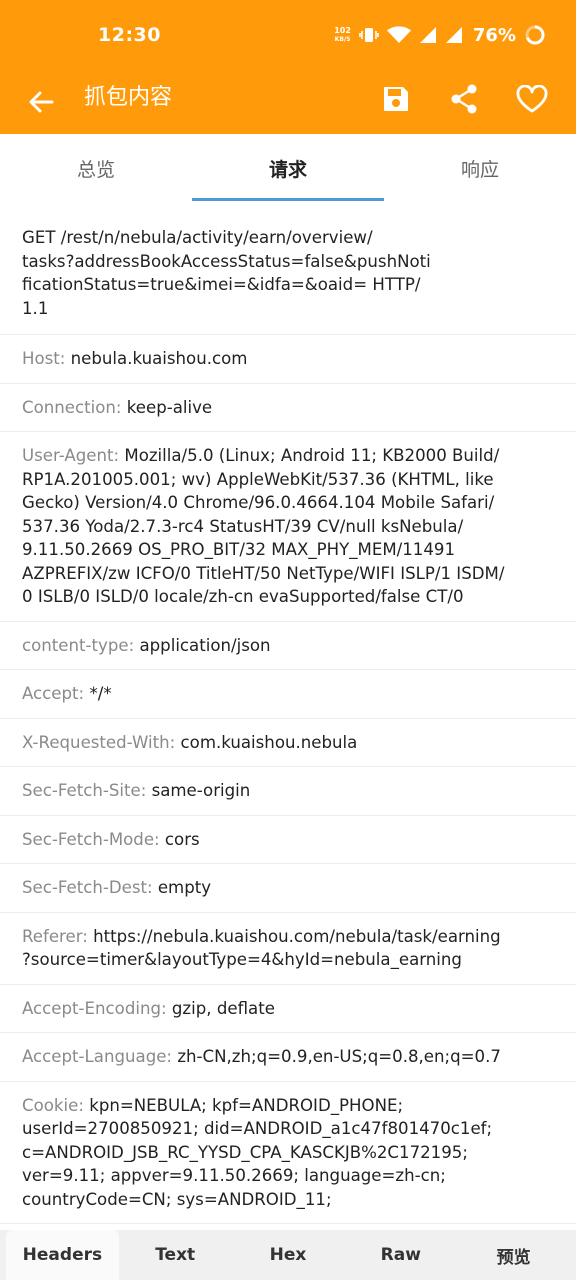  I want to click on bottom-tab-hex: Hex, so click(288, 1255).